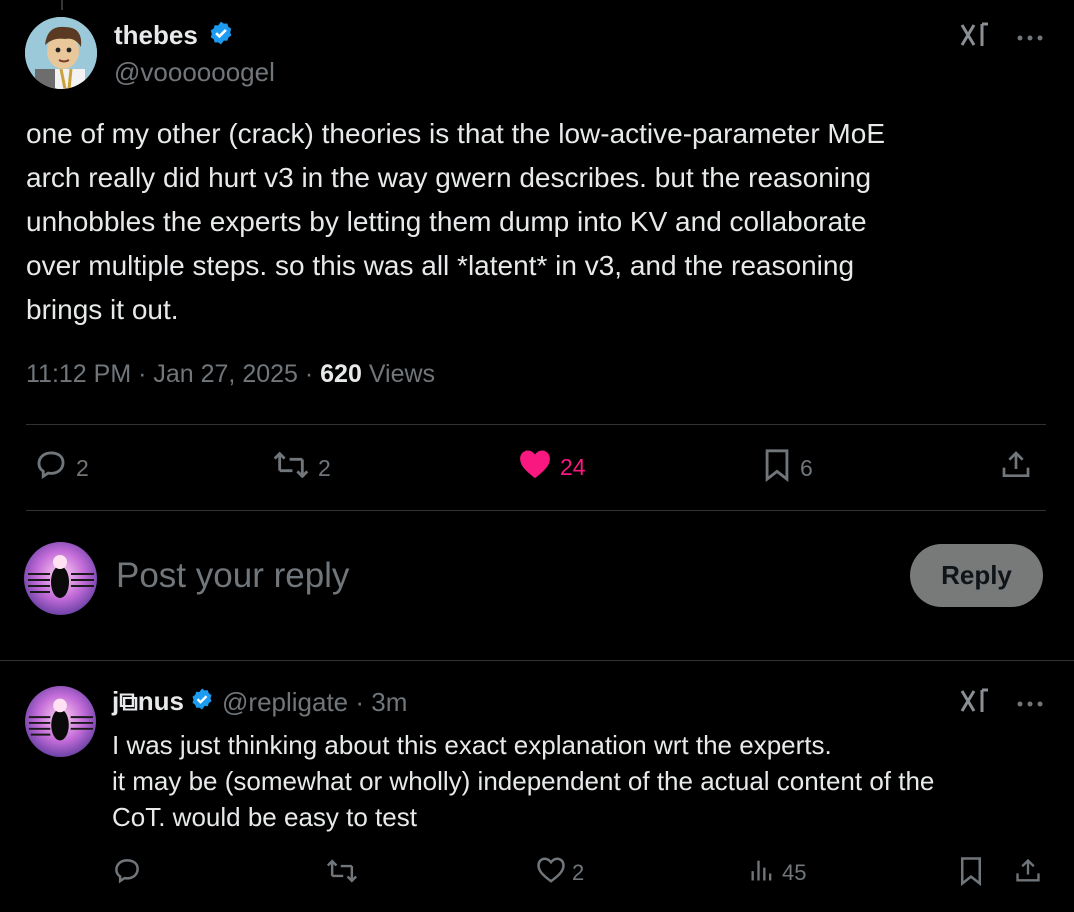 This screenshot has height=912, width=1074. Describe the element at coordinates (314, 702) in the screenshot. I see `reply-handle: @repligate · 3m` at that location.